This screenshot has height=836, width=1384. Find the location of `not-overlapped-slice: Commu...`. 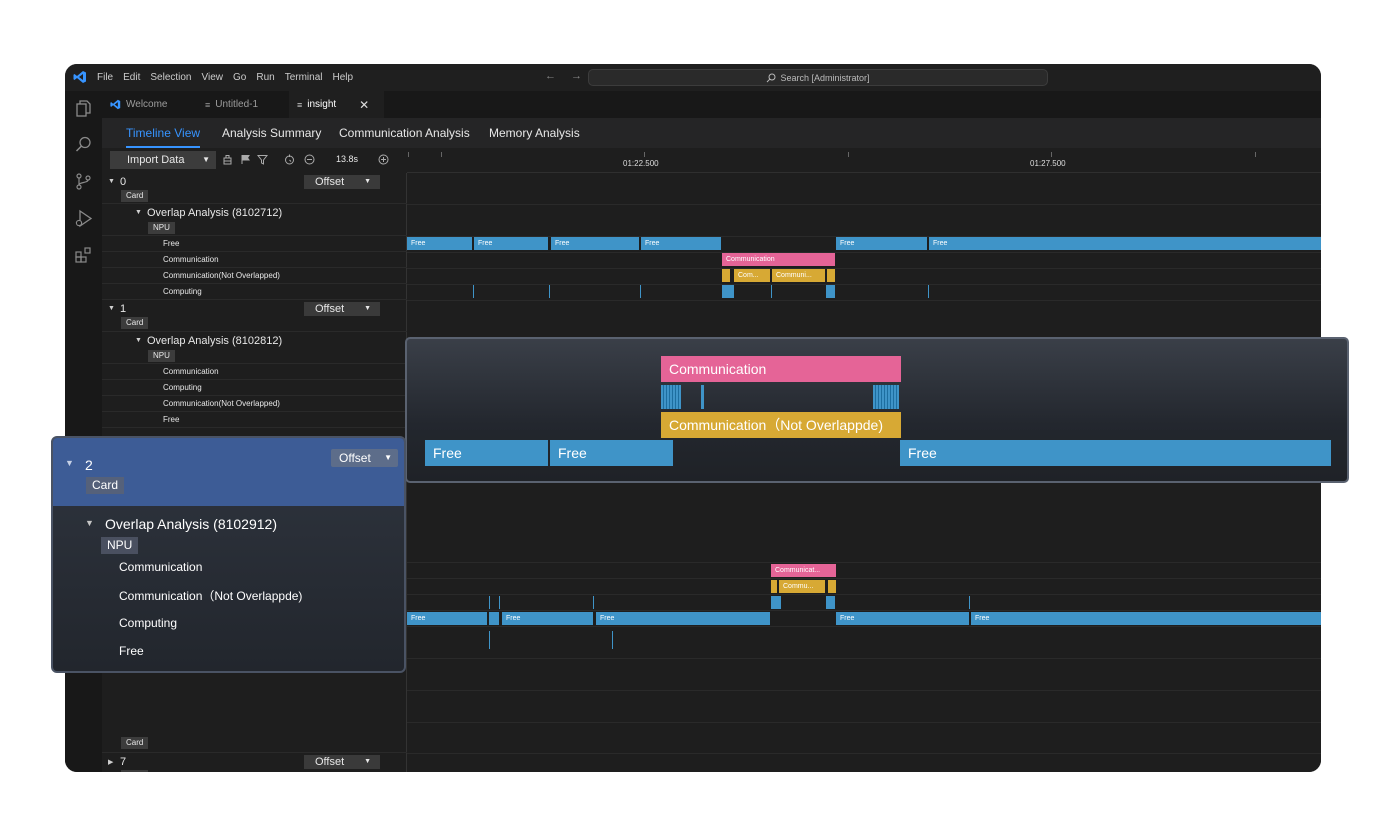

not-overlapped-slice: Commu... is located at coordinates (802, 586).